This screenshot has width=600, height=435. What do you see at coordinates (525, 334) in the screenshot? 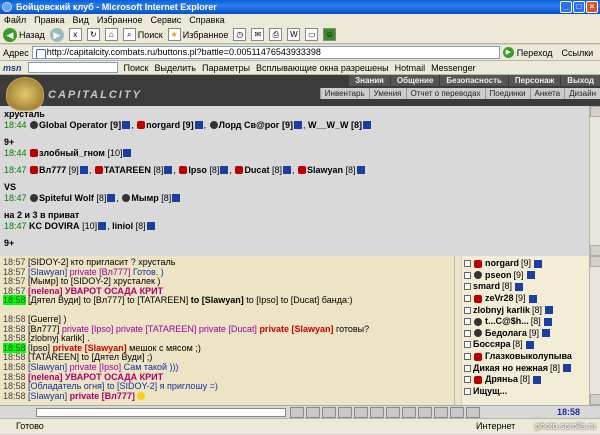
I see `player-row: Бедолага [9]` at bounding box center [525, 334].